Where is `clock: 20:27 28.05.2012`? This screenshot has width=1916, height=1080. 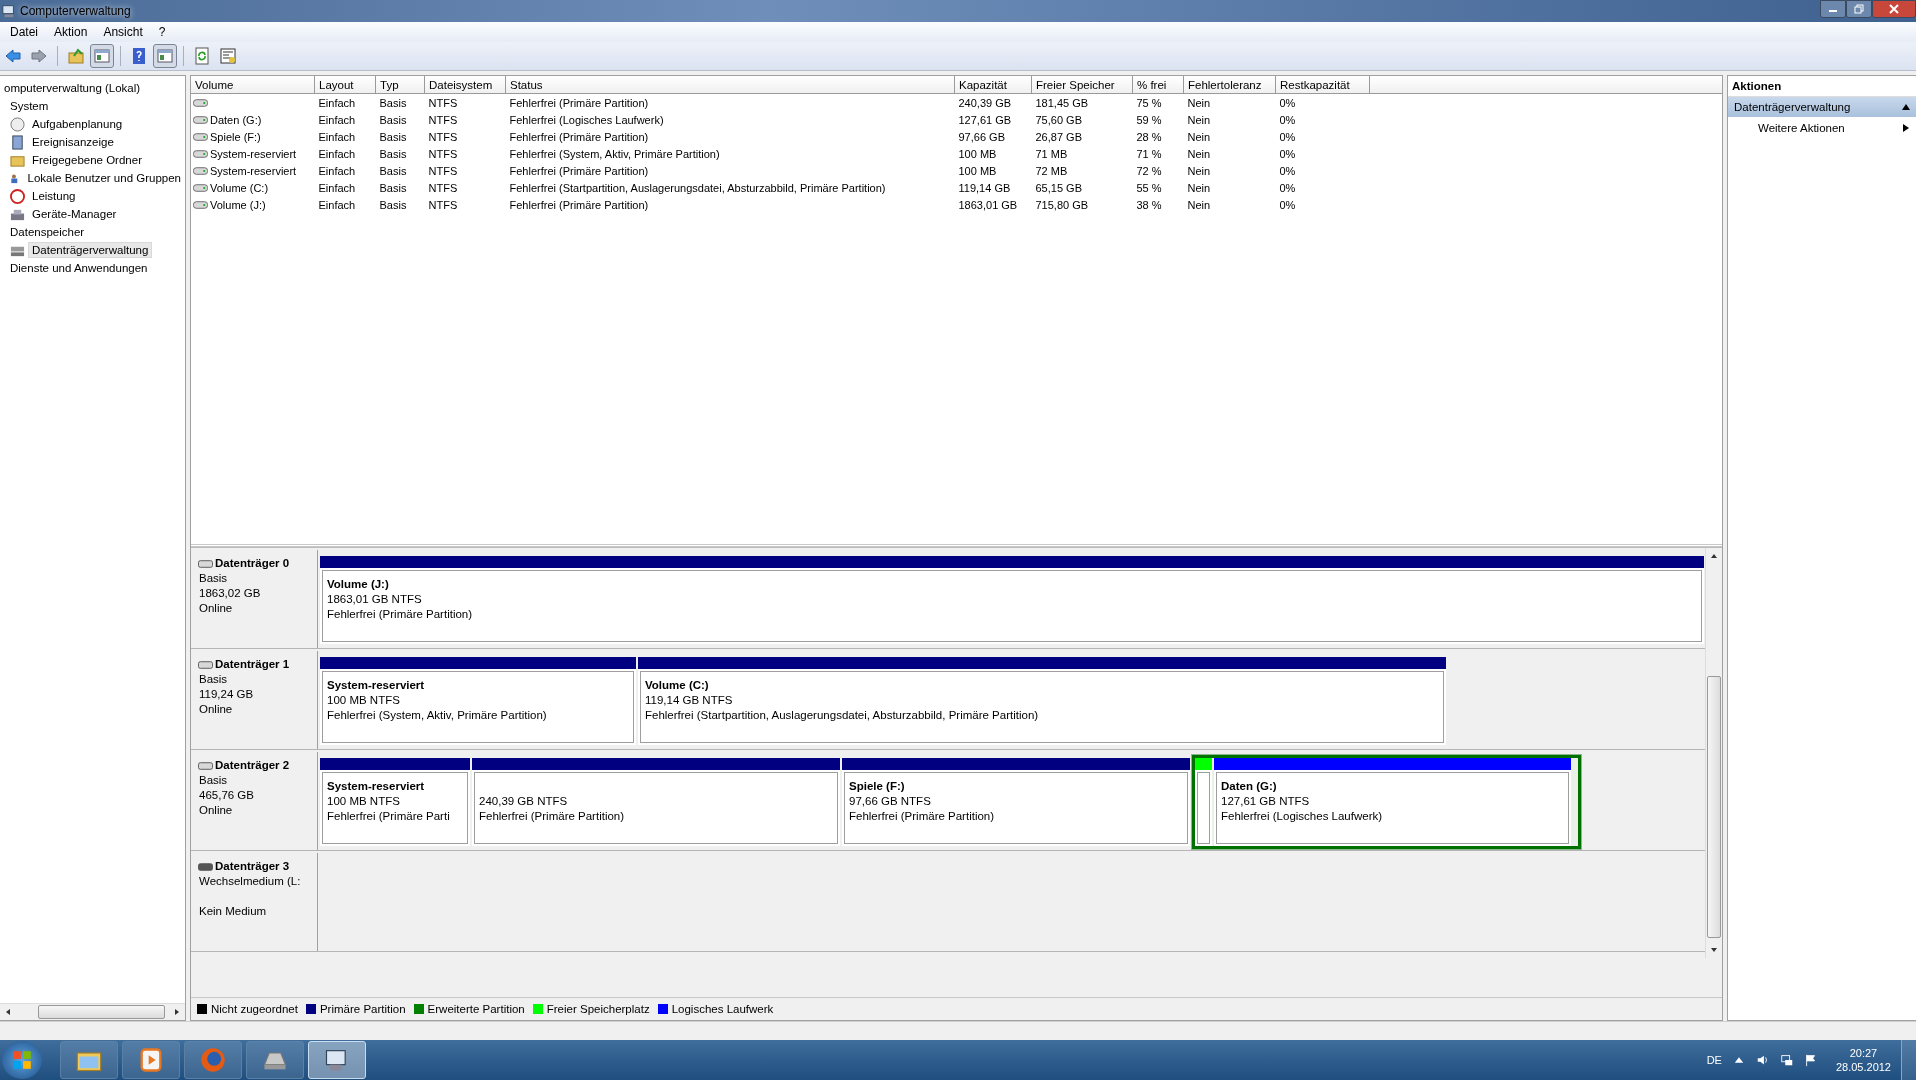
clock: 20:27 28.05.2012 is located at coordinates (1863, 1060).